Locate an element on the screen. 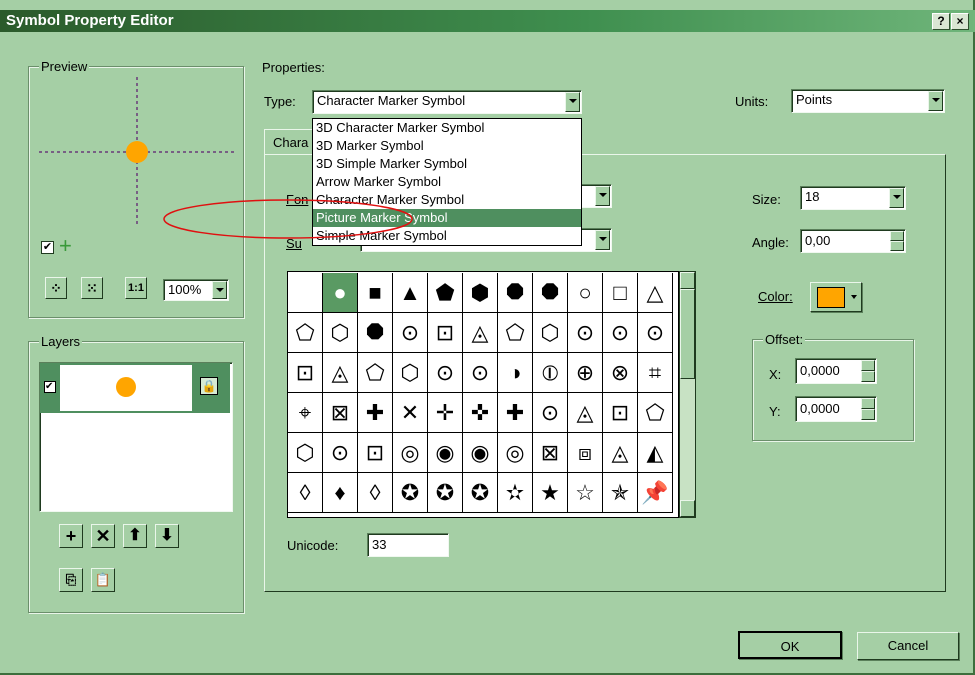 This screenshot has width=975, height=675. glyph-cell: ⊗ is located at coordinates (620, 373).